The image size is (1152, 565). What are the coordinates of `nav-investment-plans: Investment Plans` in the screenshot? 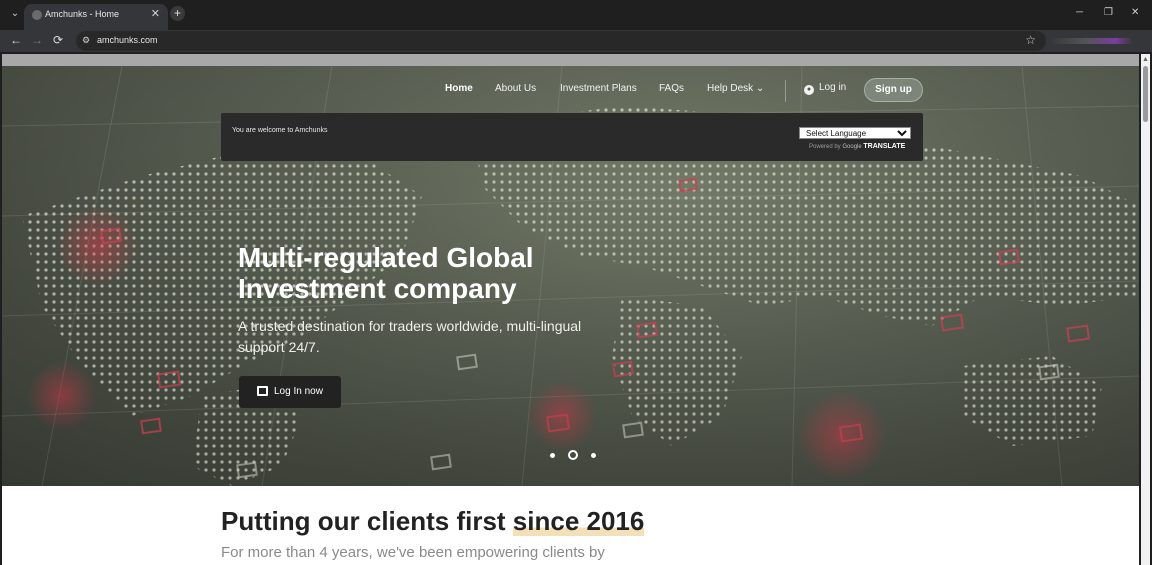 It's located at (598, 88).